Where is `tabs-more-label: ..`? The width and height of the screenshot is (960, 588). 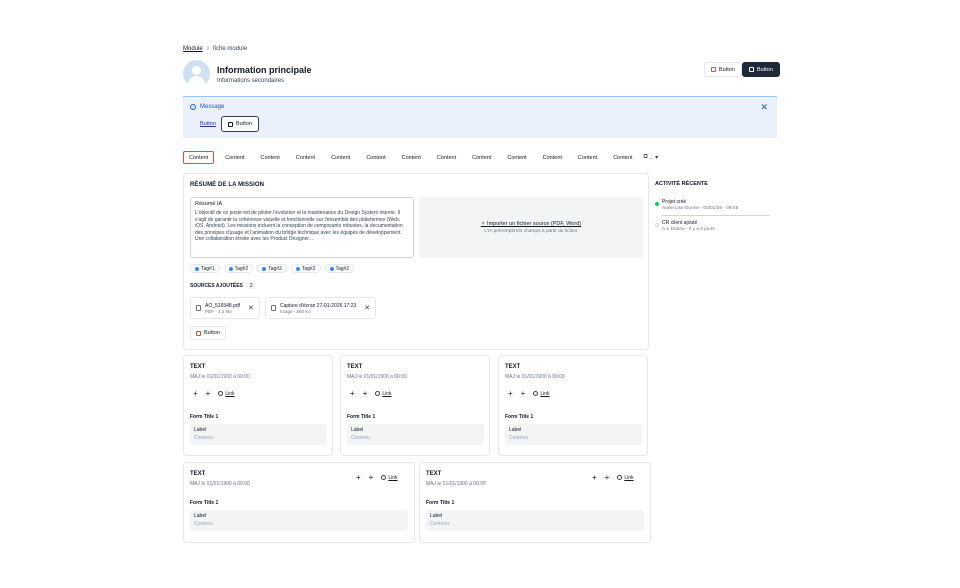
tabs-more-label: .. is located at coordinates (651, 157).